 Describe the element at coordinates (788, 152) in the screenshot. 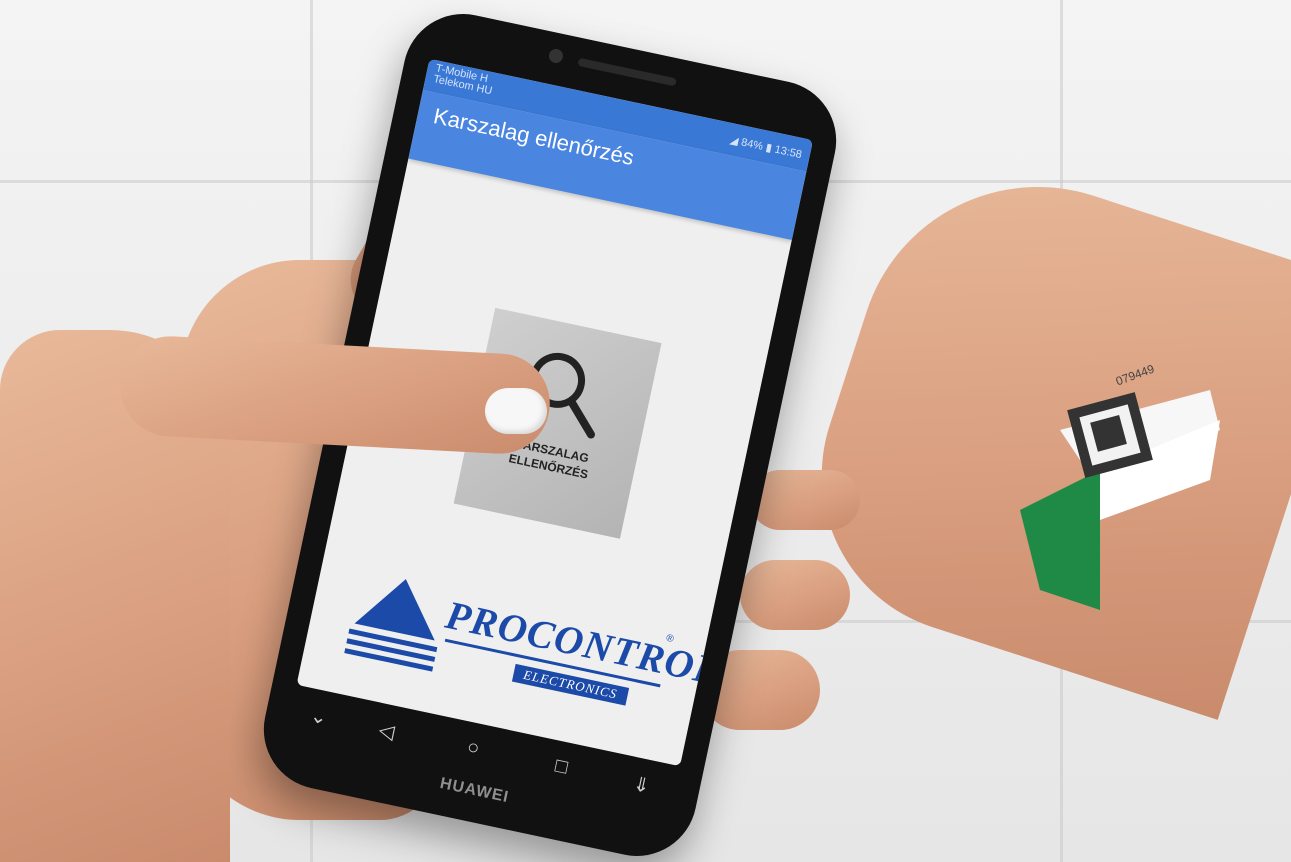

I see `clock: 13:58` at that location.